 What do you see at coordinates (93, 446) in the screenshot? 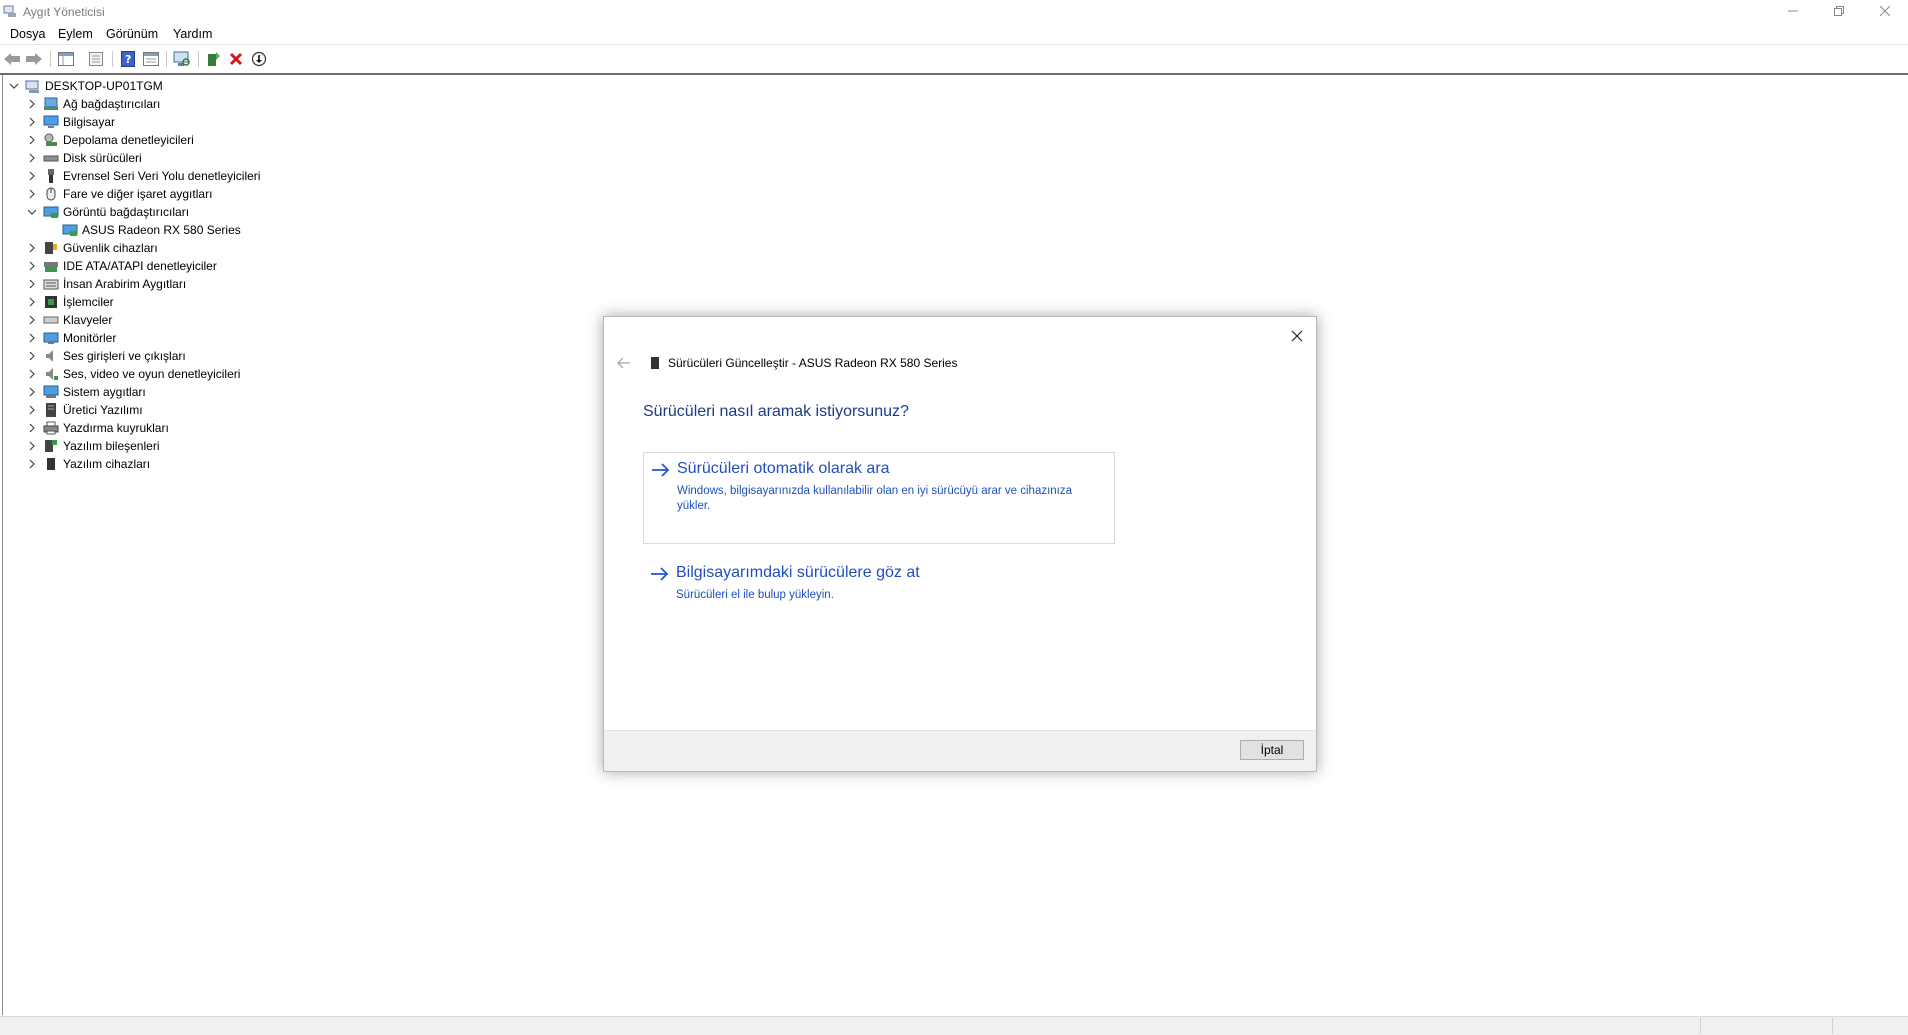
I see `tree-item-software-components: Yazılım bileşenleri` at bounding box center [93, 446].